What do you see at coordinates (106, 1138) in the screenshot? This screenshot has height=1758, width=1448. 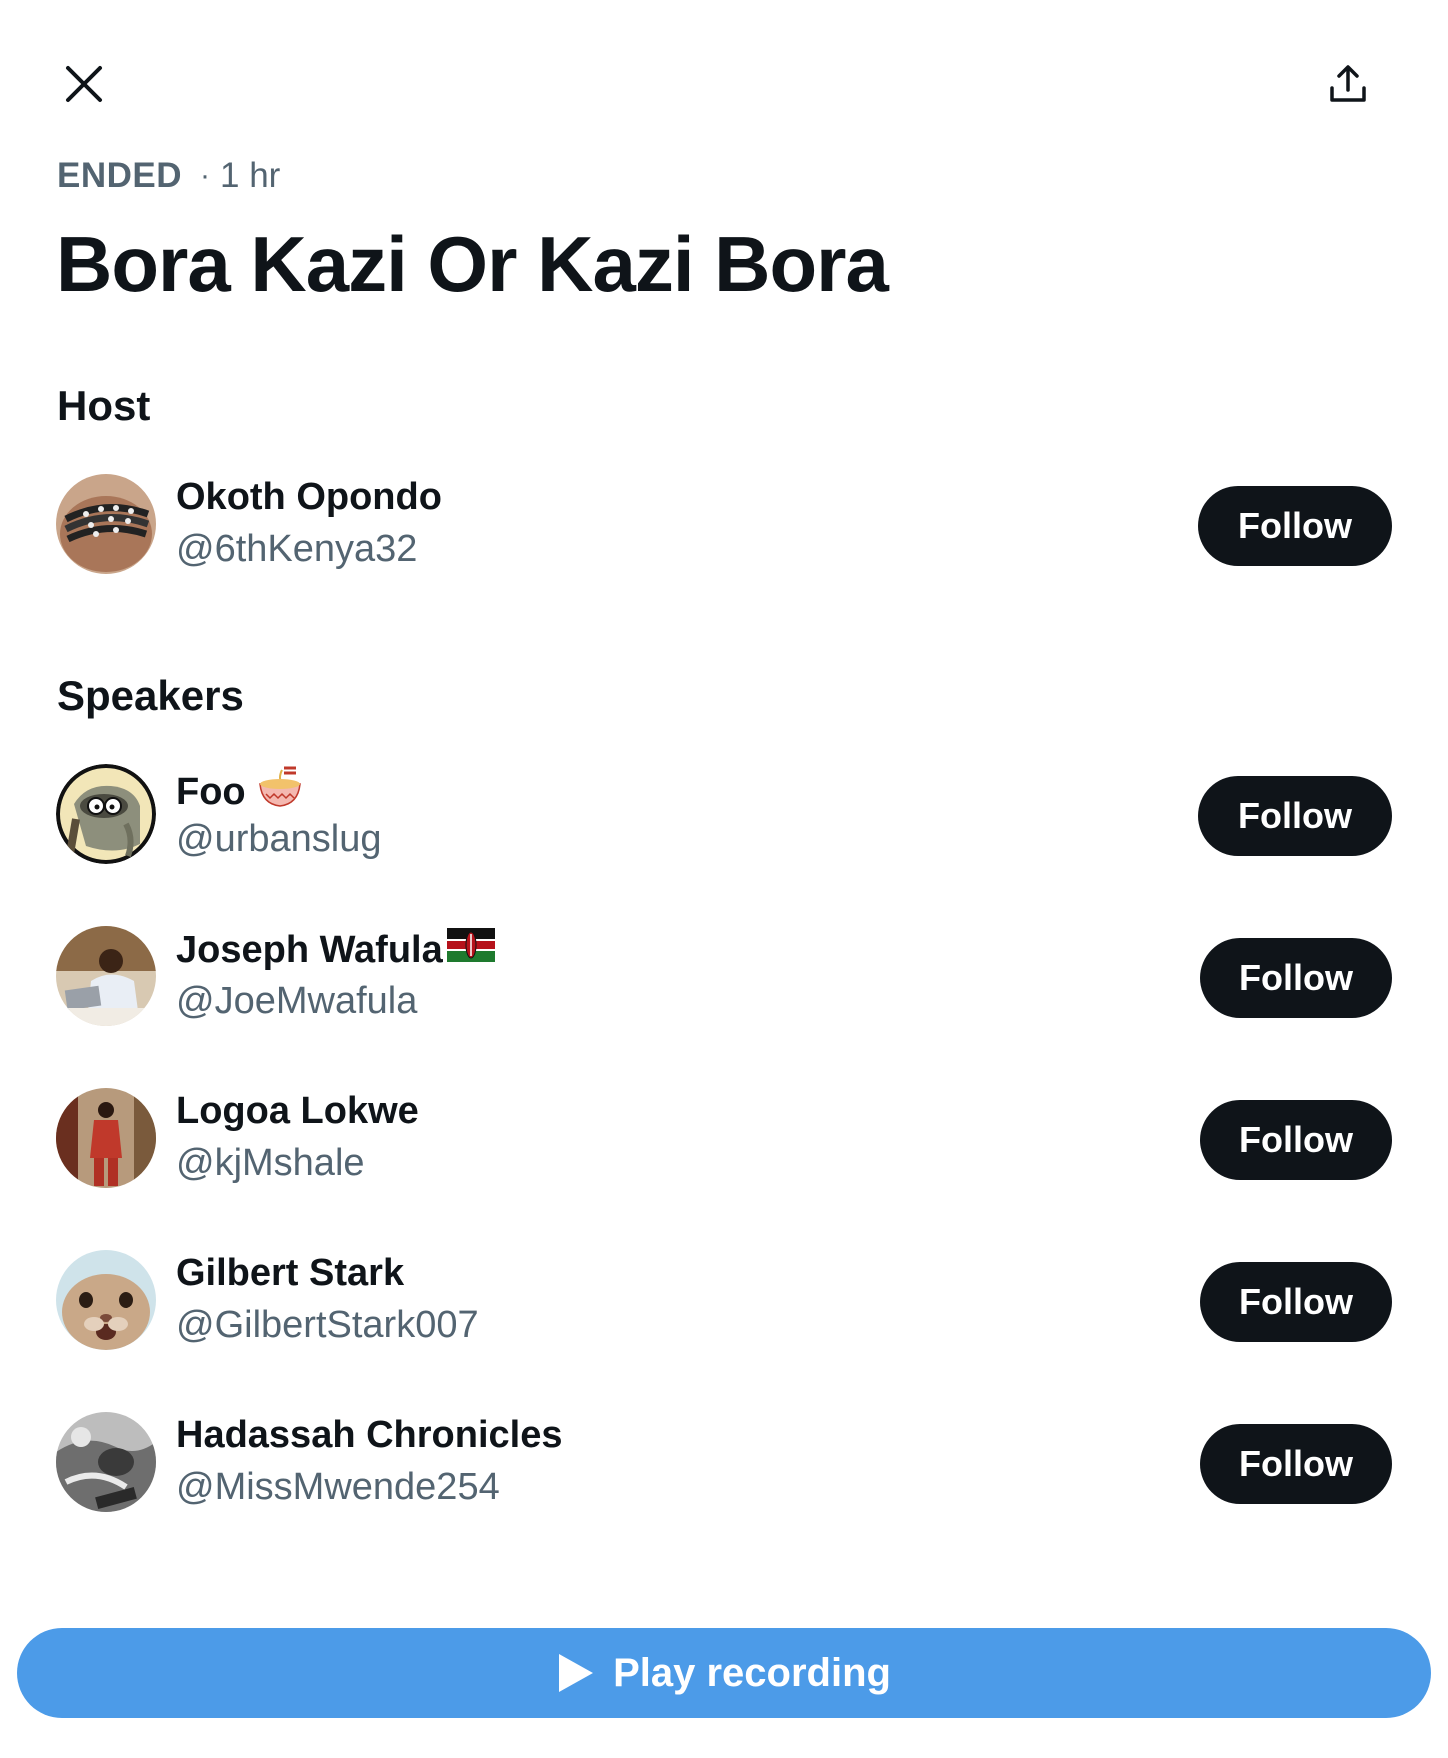 I see `man-in-red-outfit-avatar` at bounding box center [106, 1138].